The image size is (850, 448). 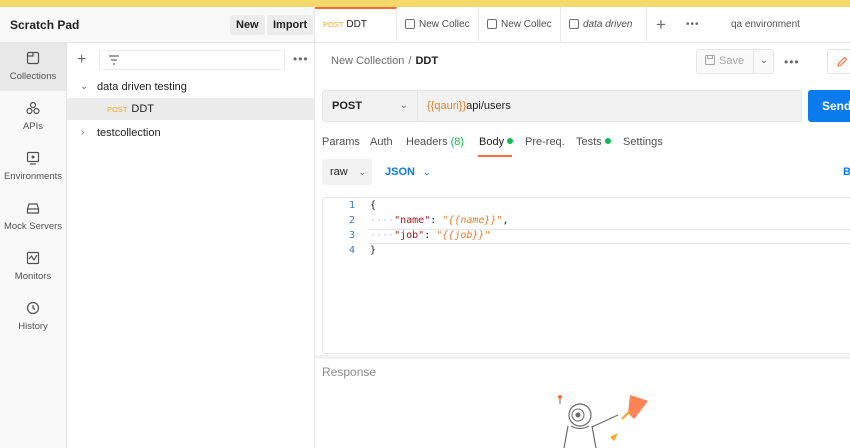 What do you see at coordinates (33, 258) in the screenshot?
I see `monitors-icon` at bounding box center [33, 258].